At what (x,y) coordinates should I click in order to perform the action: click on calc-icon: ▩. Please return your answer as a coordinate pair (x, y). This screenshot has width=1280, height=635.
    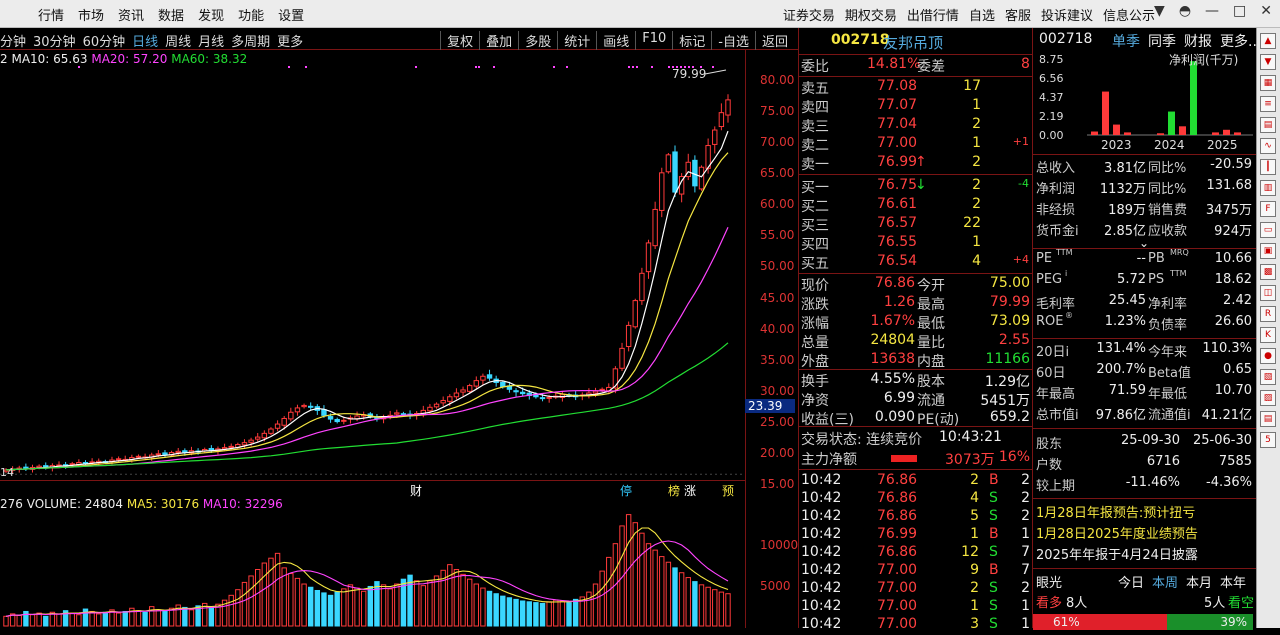
    Looking at the image, I should click on (1268, 272).